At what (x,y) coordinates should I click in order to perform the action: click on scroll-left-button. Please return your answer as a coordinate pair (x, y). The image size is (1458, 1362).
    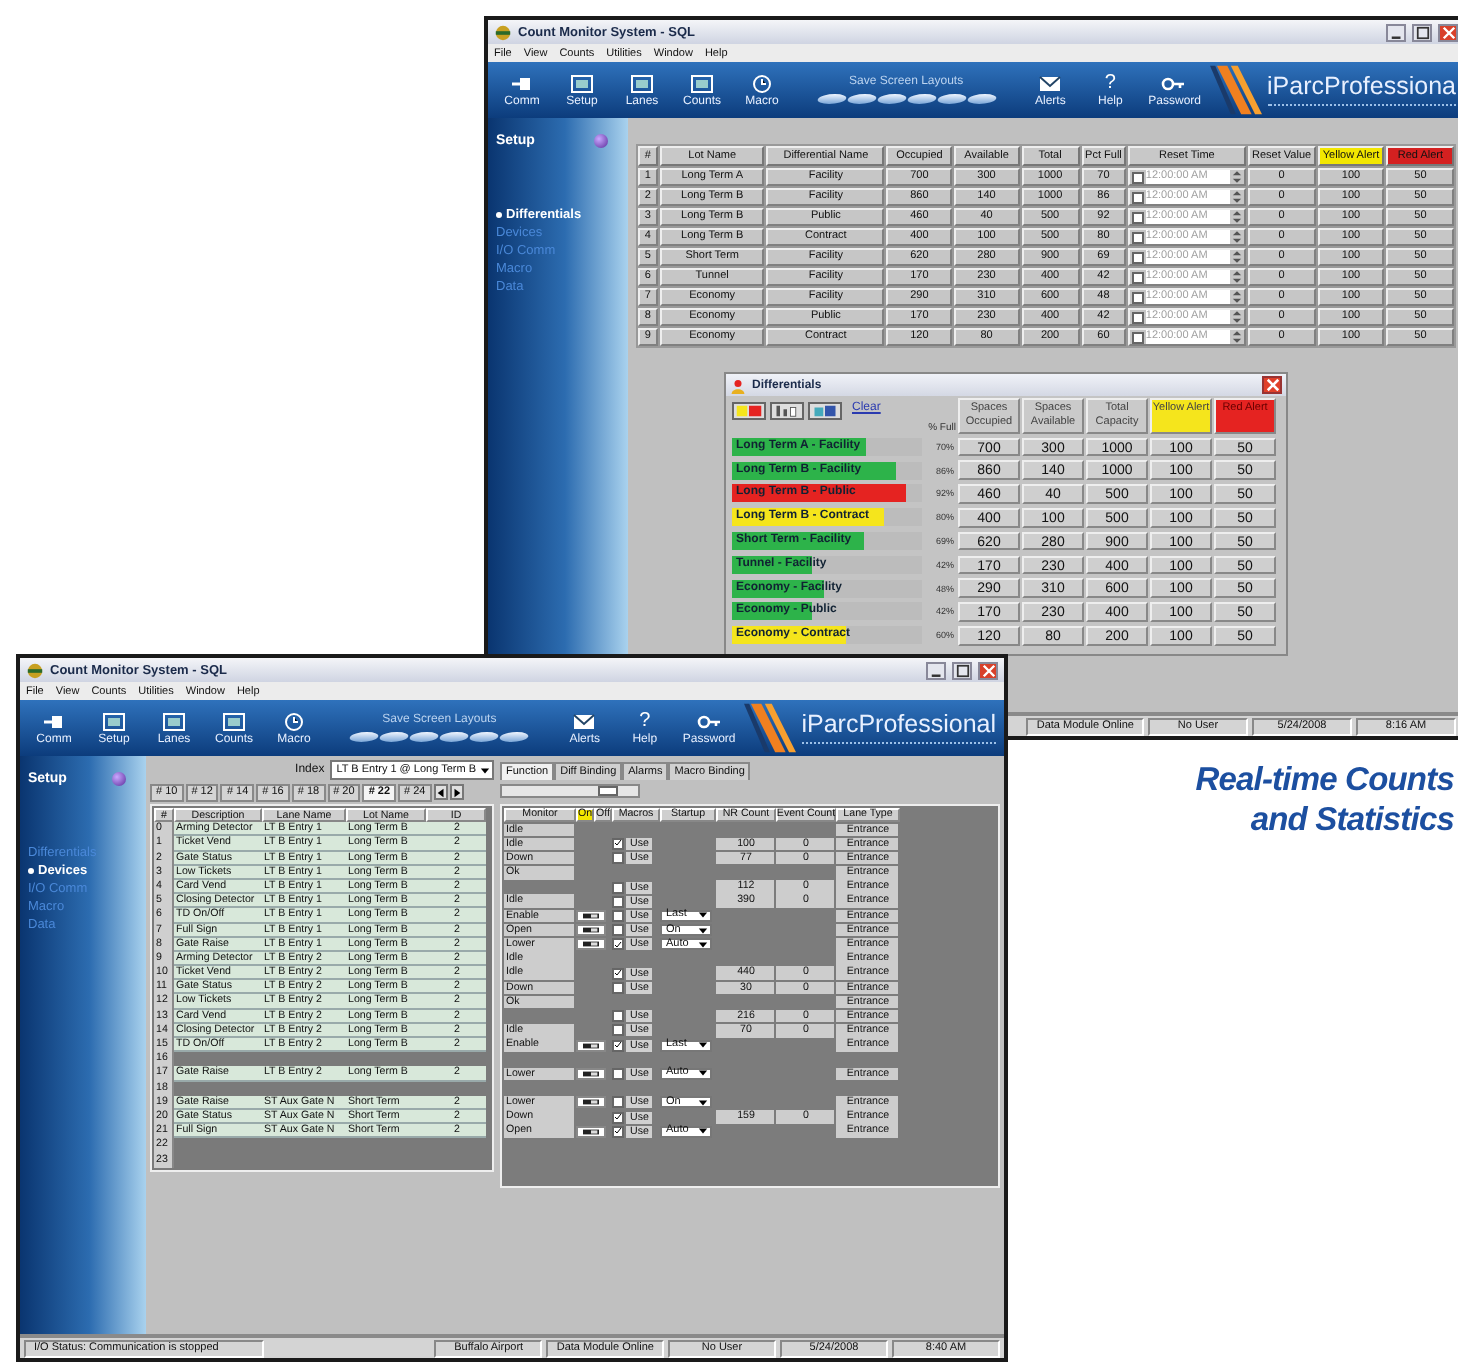
    Looking at the image, I should click on (440, 792).